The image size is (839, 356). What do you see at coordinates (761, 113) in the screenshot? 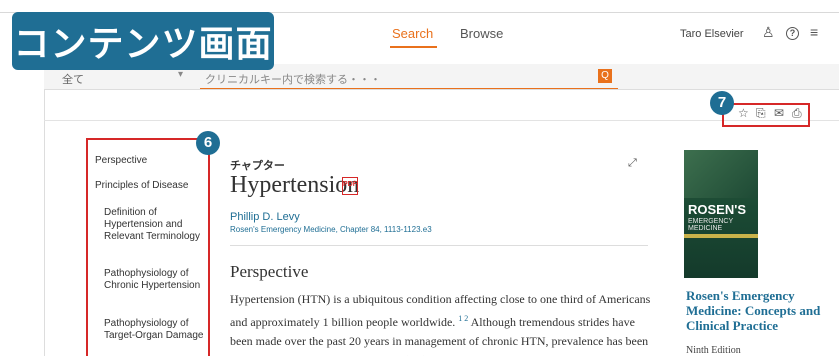
I see `pdf-download-icon: ⎘` at bounding box center [761, 113].